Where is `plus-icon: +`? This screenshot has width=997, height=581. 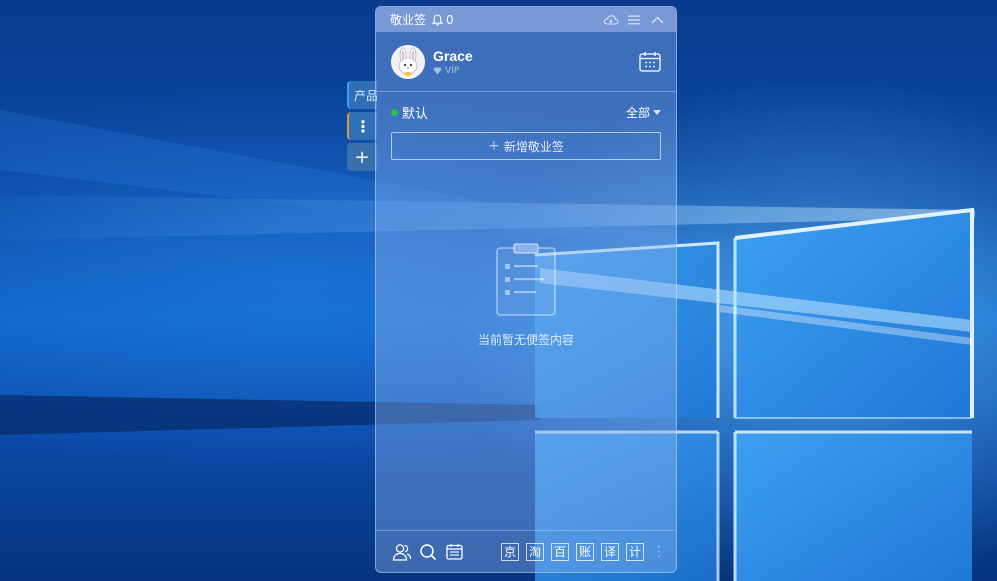
plus-icon: + is located at coordinates (494, 146).